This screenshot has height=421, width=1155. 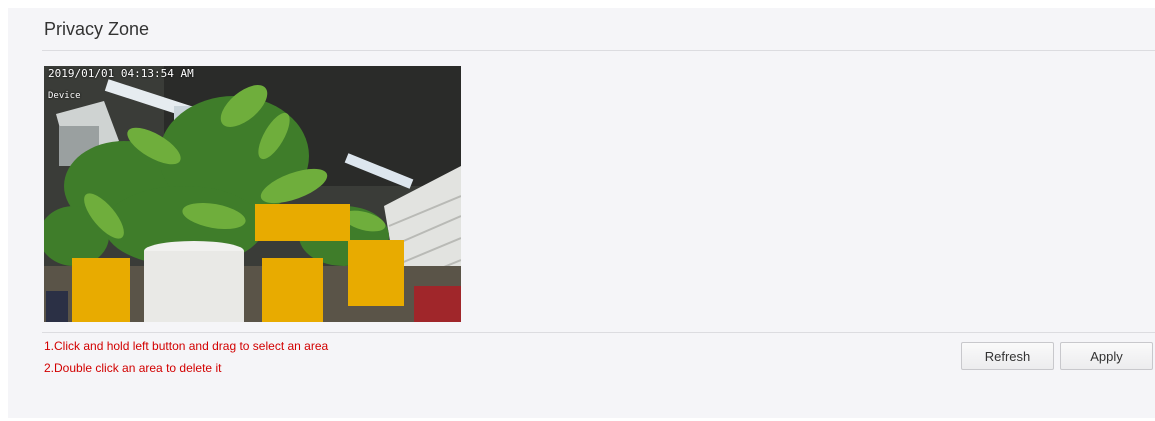 I want to click on osd-timestamp: 2019/01/01 04:13:54 AM, so click(x=121, y=73).